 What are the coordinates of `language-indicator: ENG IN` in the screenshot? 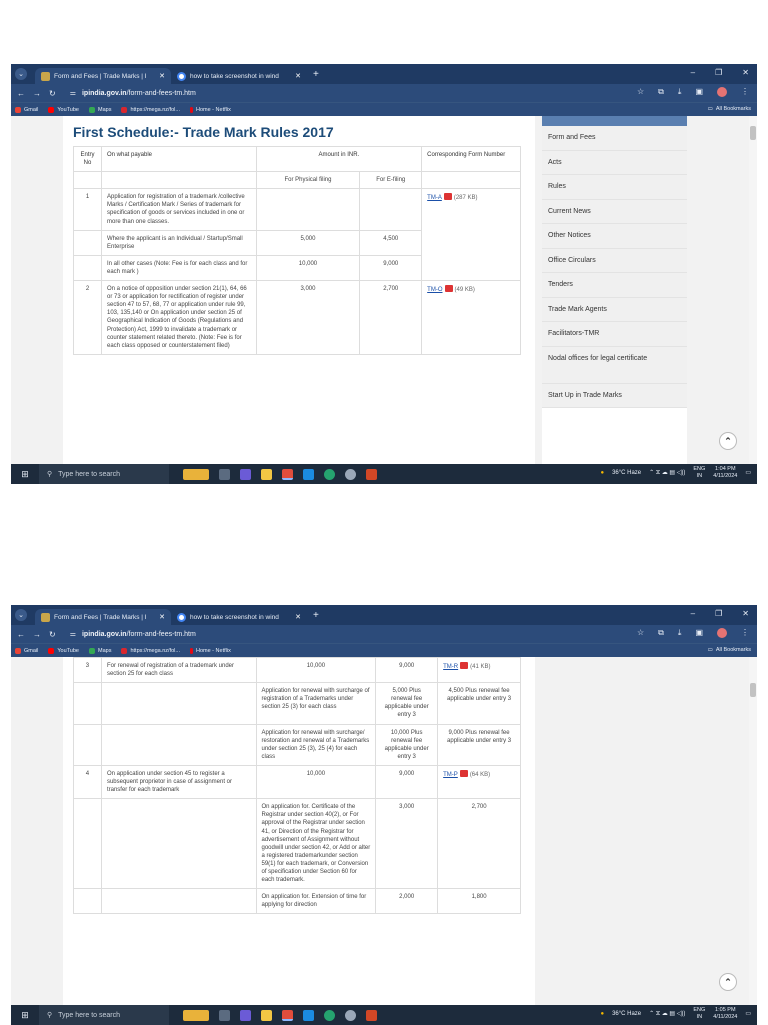 It's located at (699, 1013).